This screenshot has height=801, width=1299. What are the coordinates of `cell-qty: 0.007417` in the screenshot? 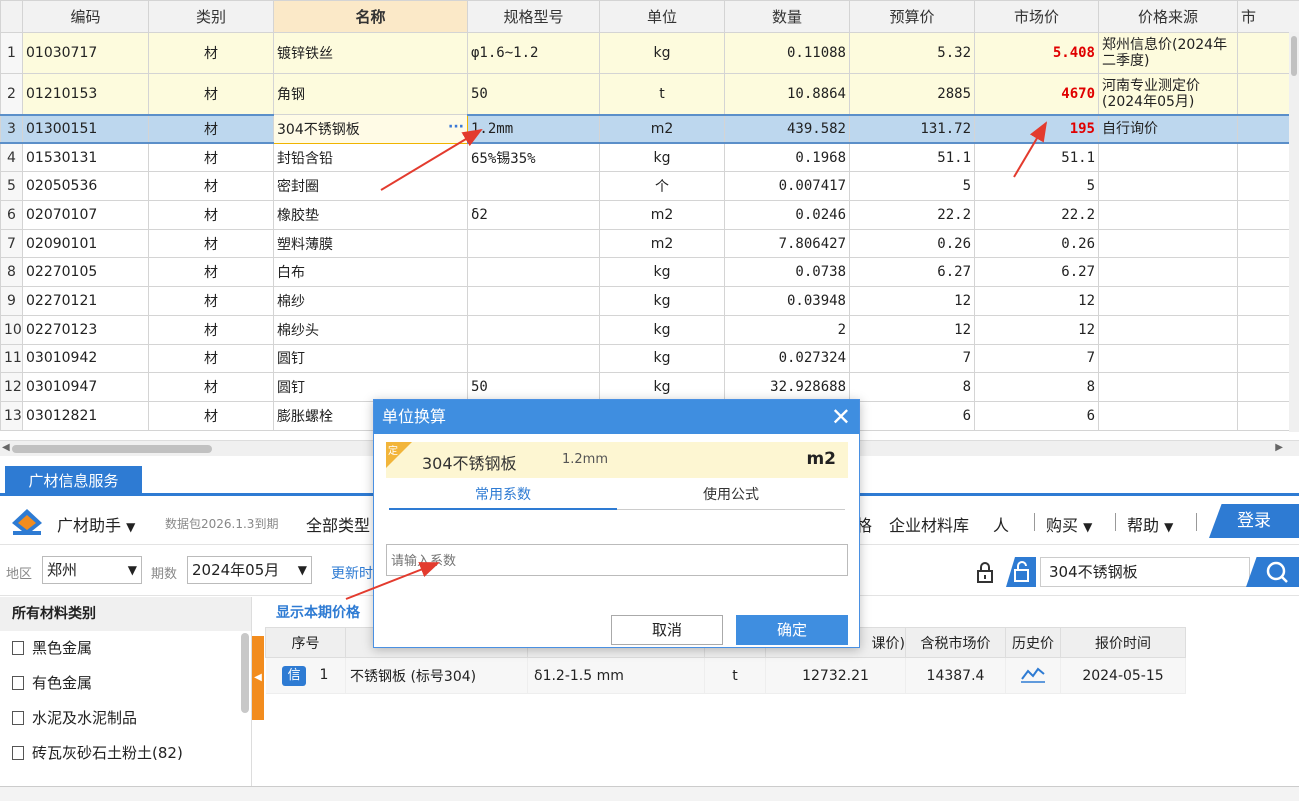 It's located at (787, 186).